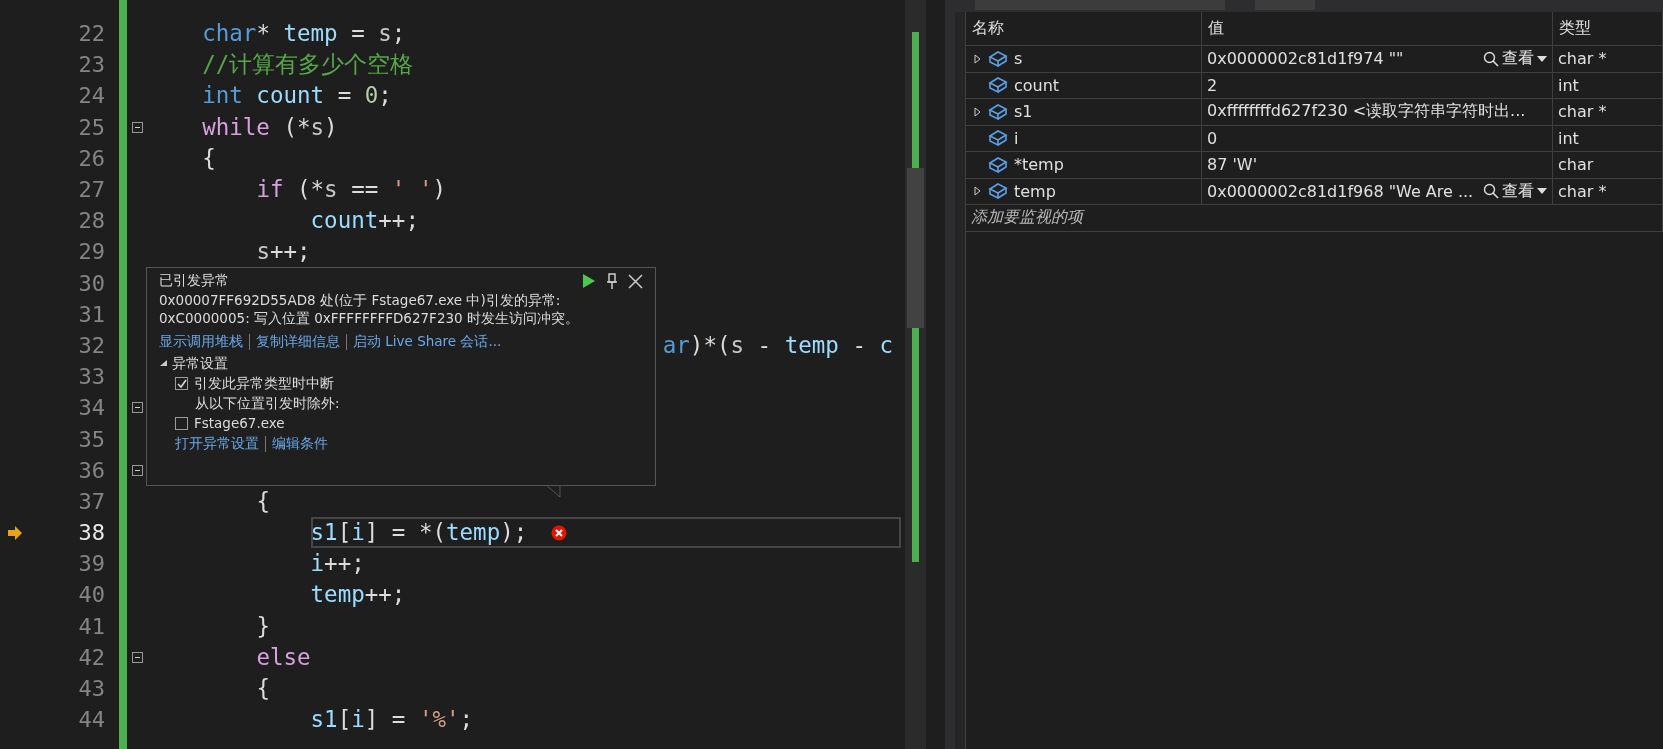 Image resolution: width=1663 pixels, height=749 pixels. Describe the element at coordinates (91, 689) in the screenshot. I see `line-number: 43` at that location.